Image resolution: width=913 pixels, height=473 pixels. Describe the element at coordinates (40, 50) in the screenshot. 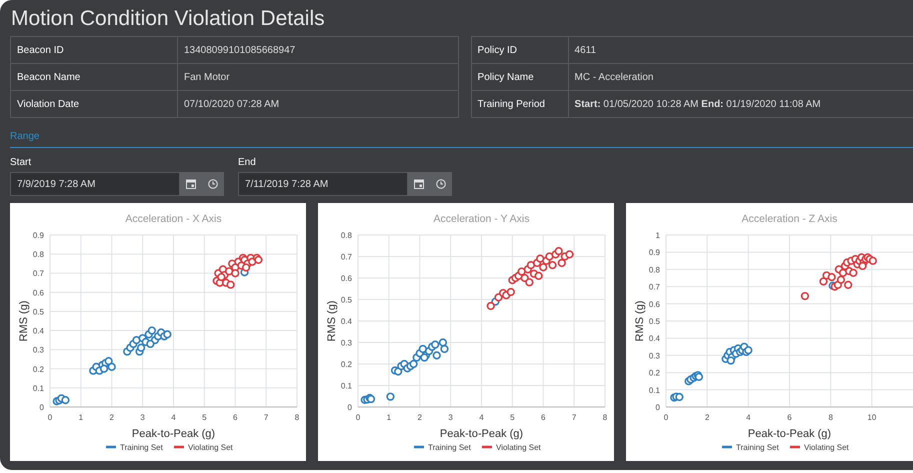

I see `field-label: Beacon ID` at that location.